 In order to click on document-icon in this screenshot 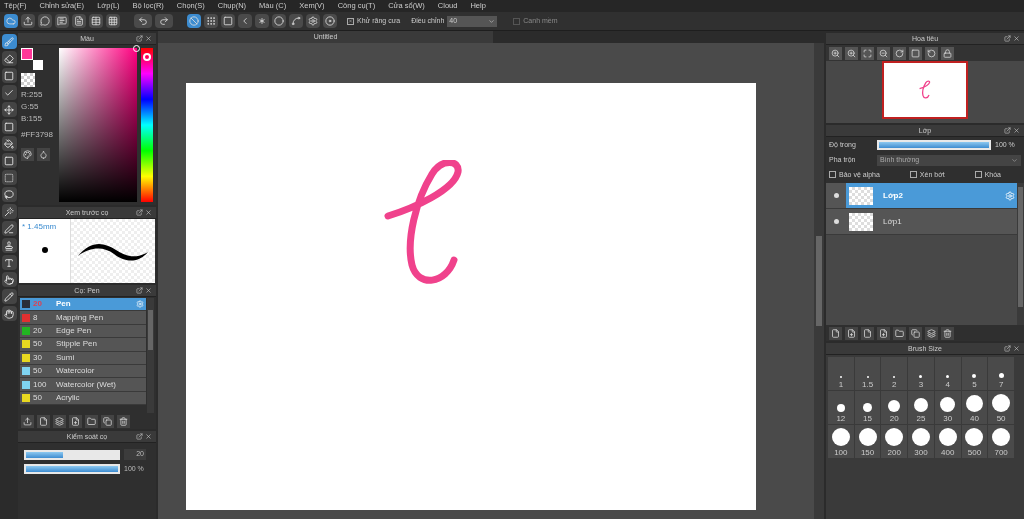, I will do `click(79, 21)`.